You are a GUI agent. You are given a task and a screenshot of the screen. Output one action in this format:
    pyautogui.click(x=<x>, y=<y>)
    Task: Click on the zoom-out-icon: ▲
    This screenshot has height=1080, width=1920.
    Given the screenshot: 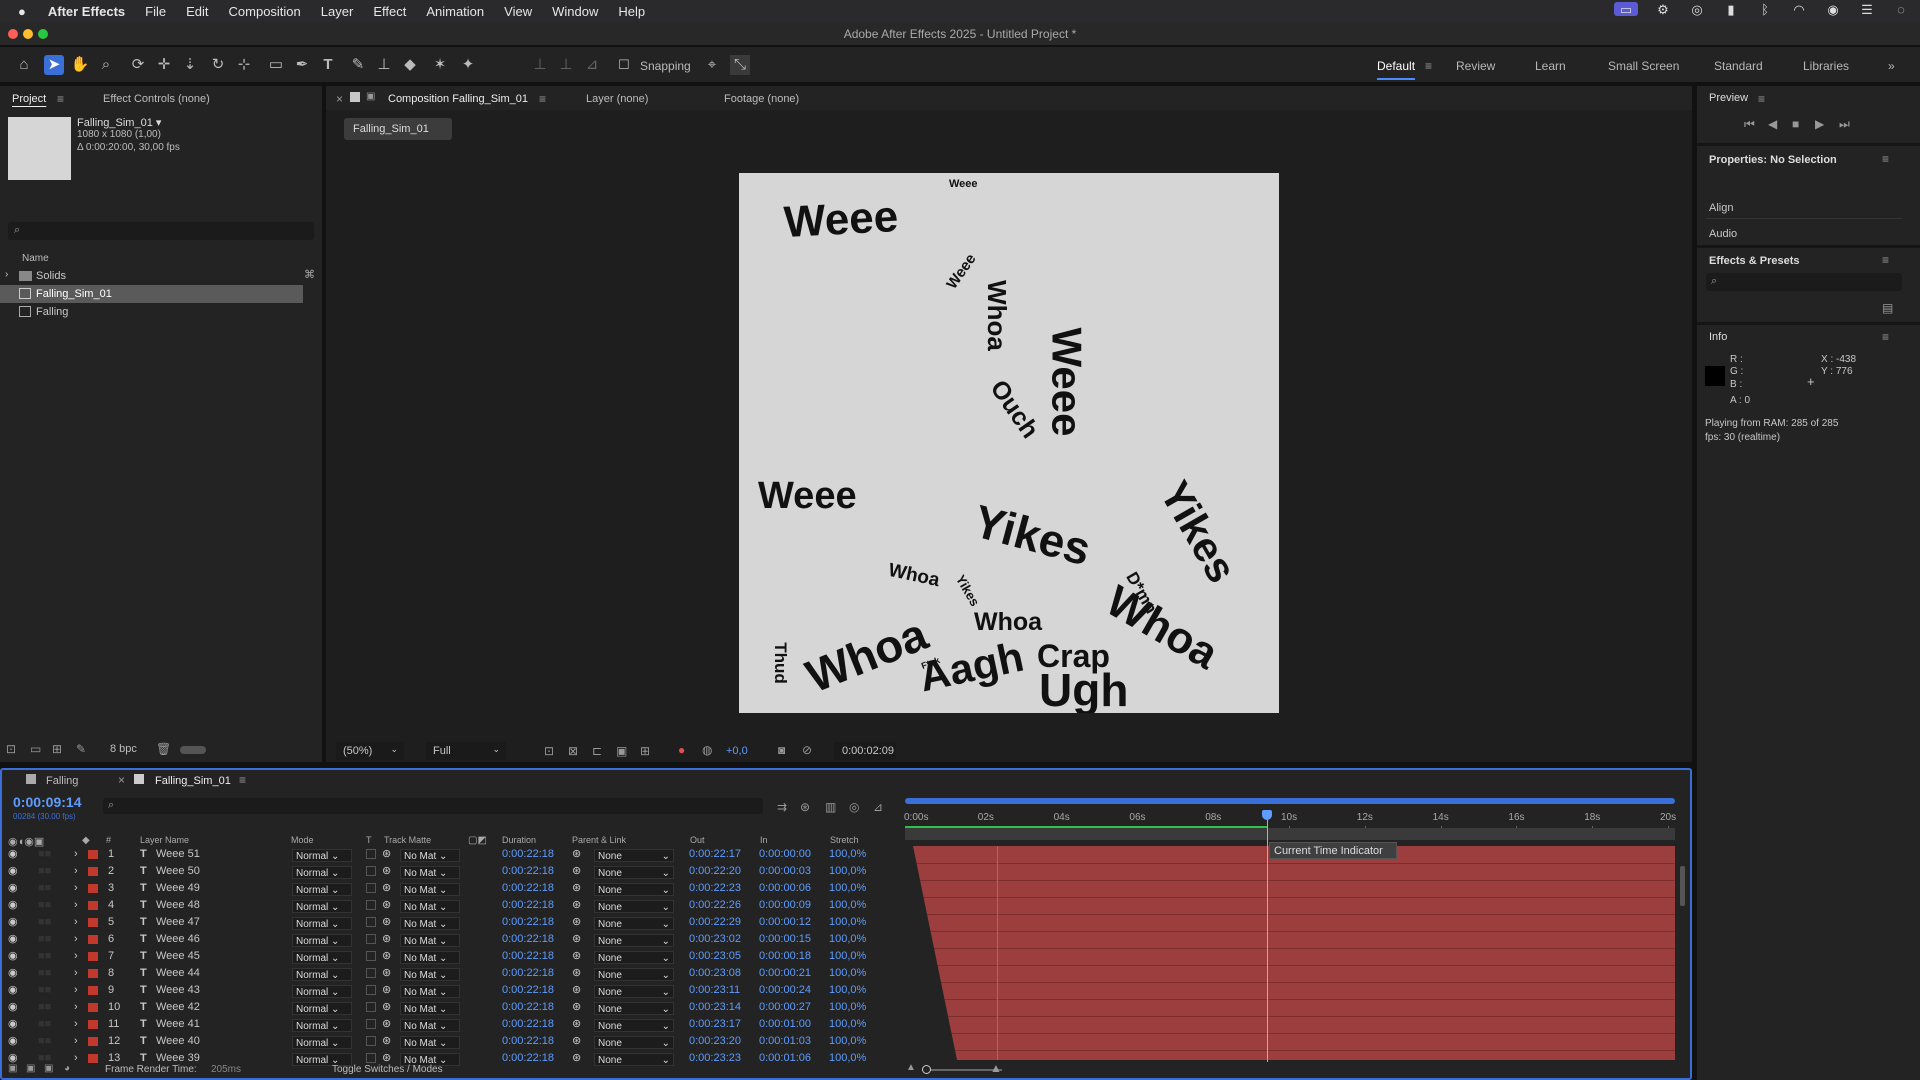 What is the action you would take?
    pyautogui.click(x=911, y=1067)
    